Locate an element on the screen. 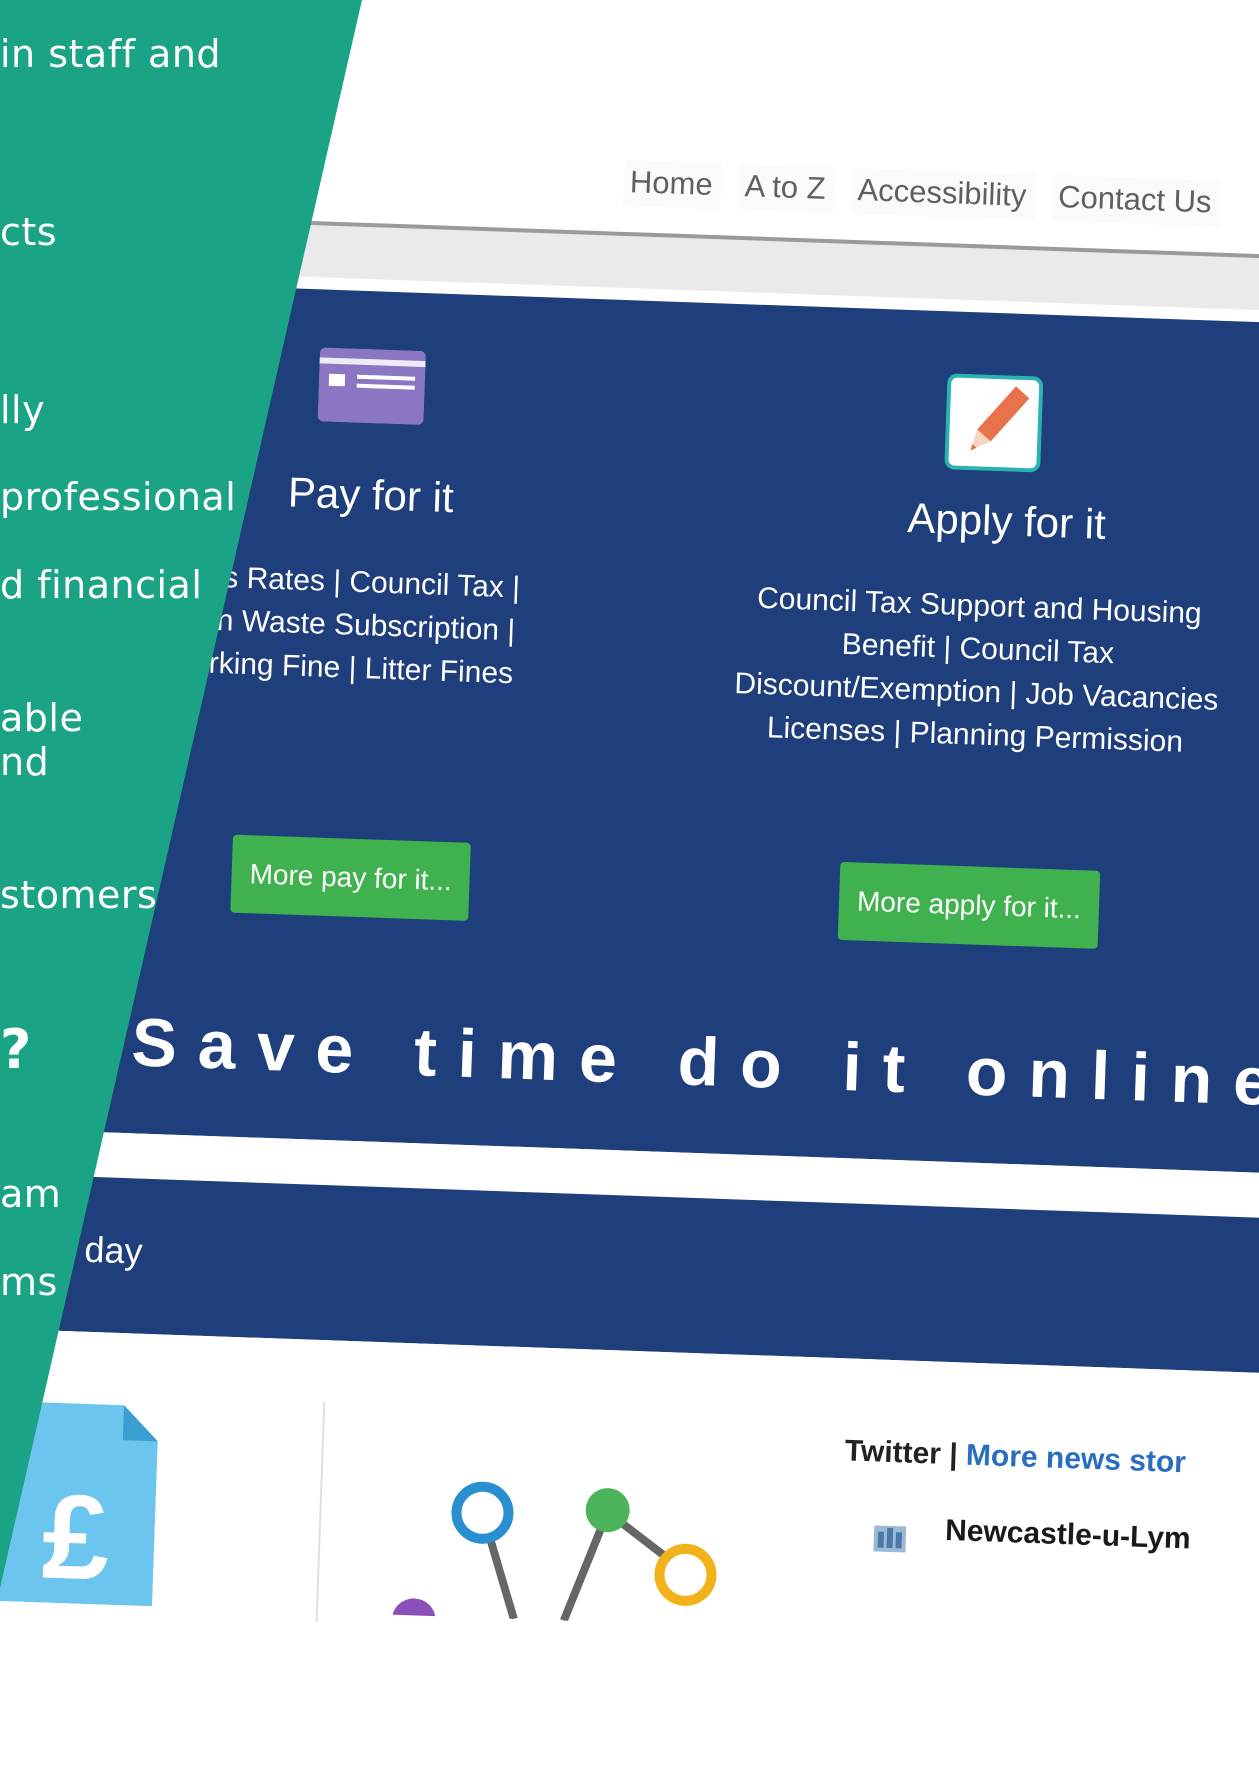 The width and height of the screenshot is (1259, 1776). panel-line: lly is located at coordinates (23, 410).